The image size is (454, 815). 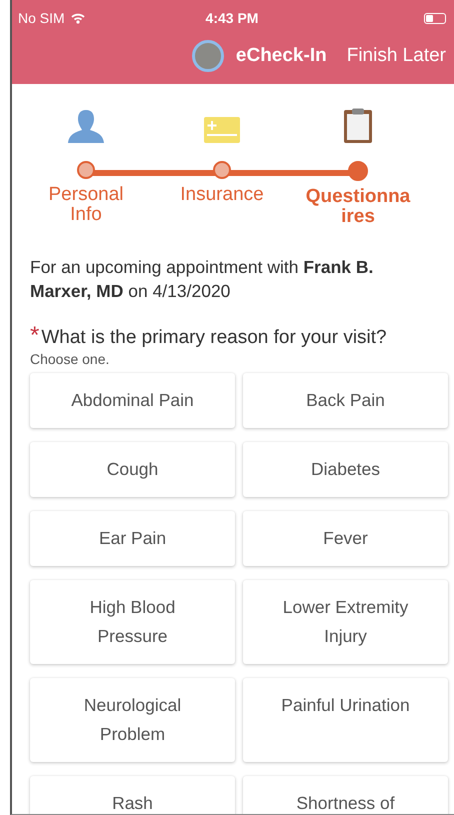 What do you see at coordinates (281, 56) in the screenshot?
I see `app-title: eCheck-In` at bounding box center [281, 56].